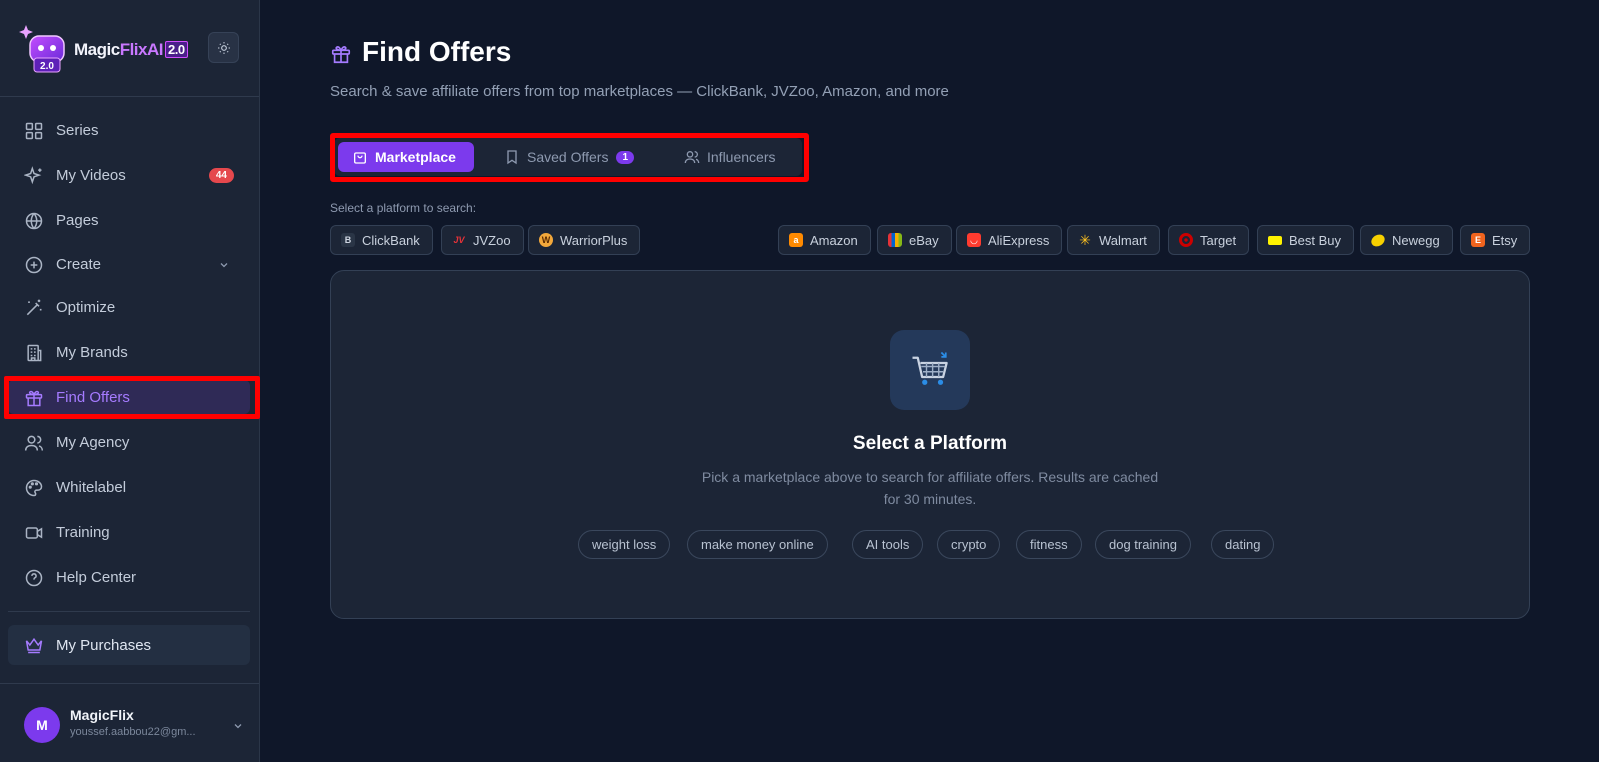 The image size is (1599, 762). I want to click on aliexpress-logo-icon: ◡, so click(974, 240).